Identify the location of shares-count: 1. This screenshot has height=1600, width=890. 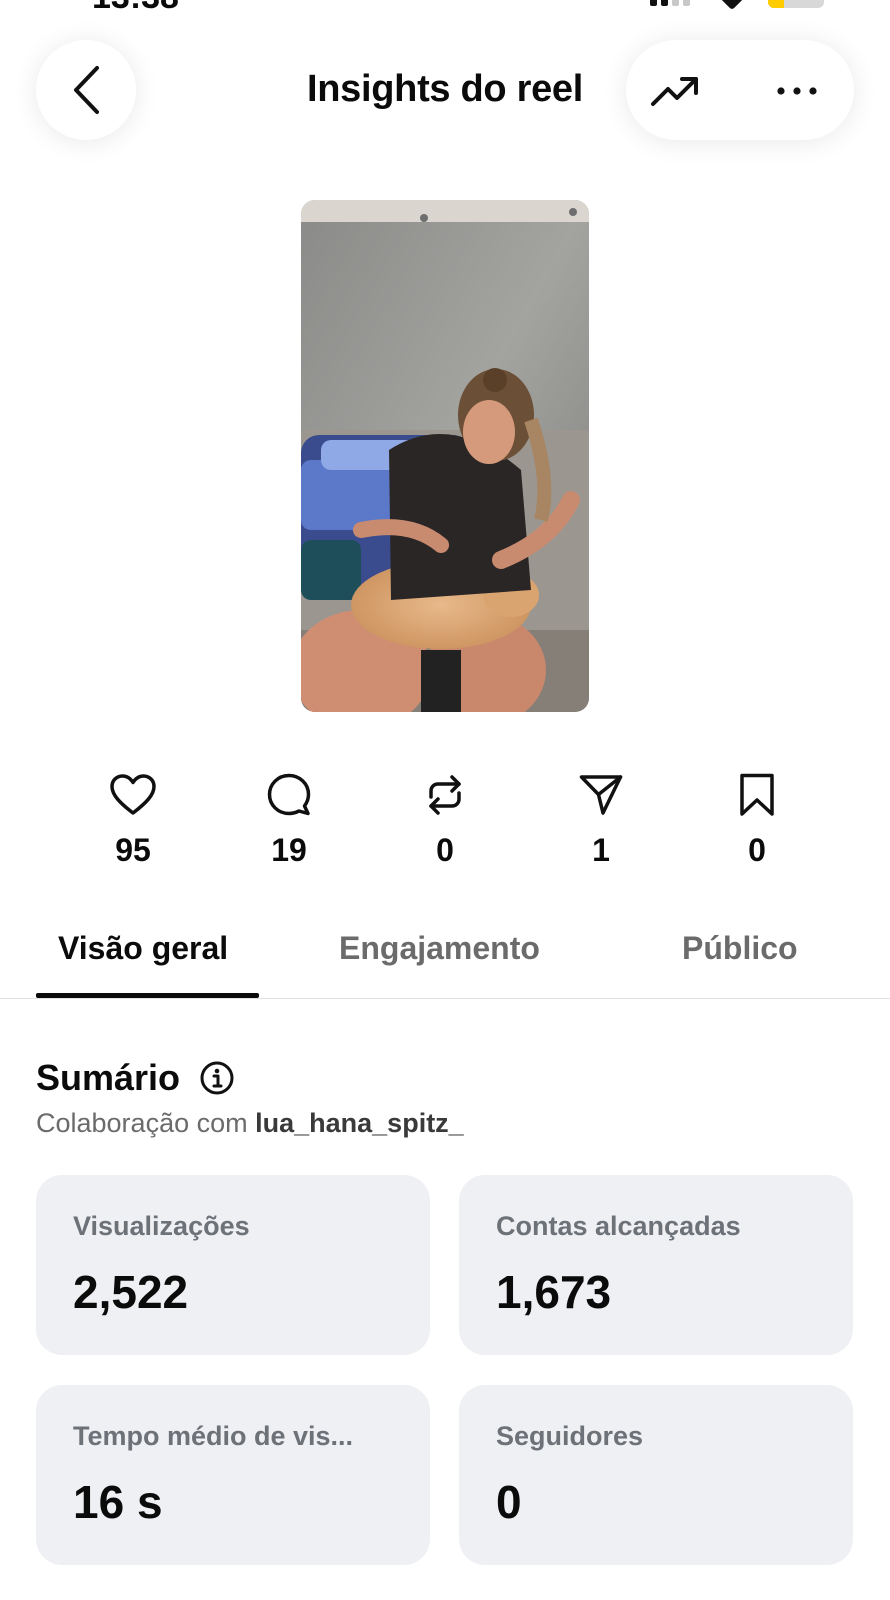
(601, 850).